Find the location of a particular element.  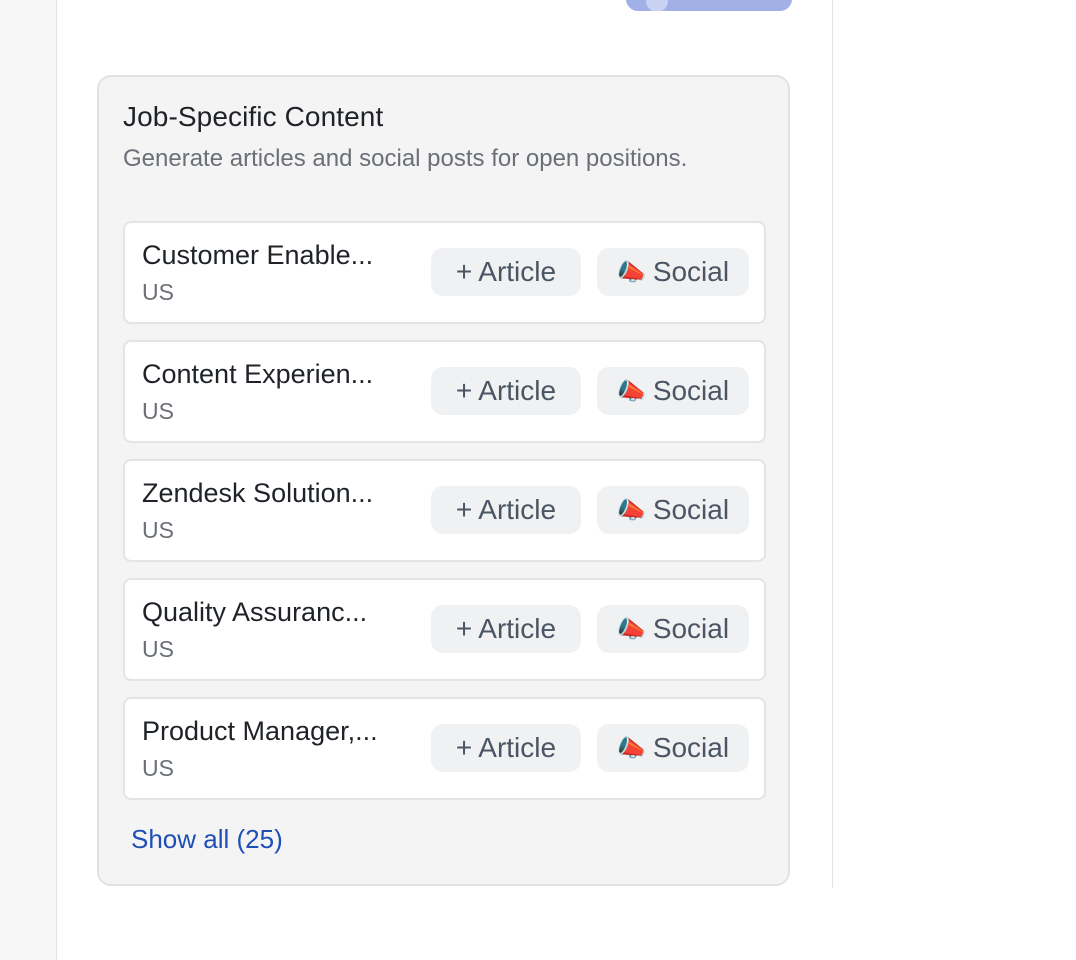

button-icon is located at coordinates (657, 5).